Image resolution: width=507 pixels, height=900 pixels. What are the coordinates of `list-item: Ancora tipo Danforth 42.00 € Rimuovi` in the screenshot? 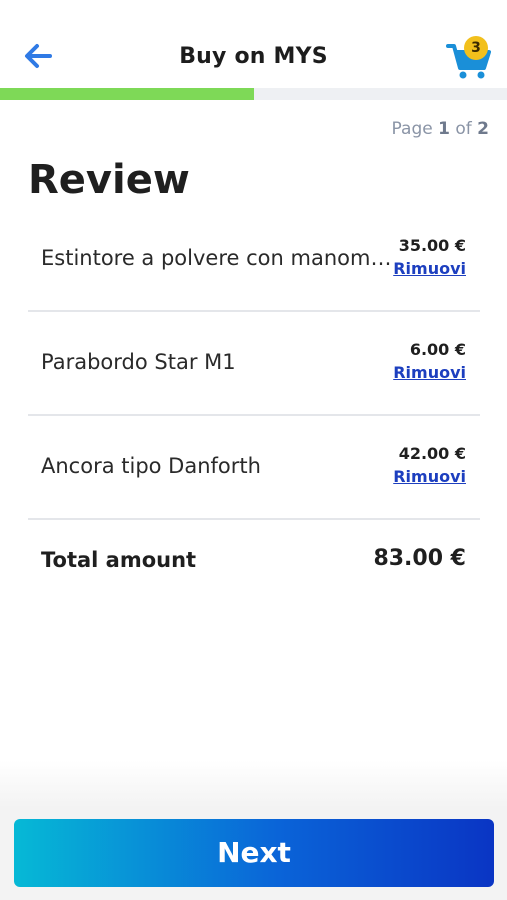 It's located at (254, 468).